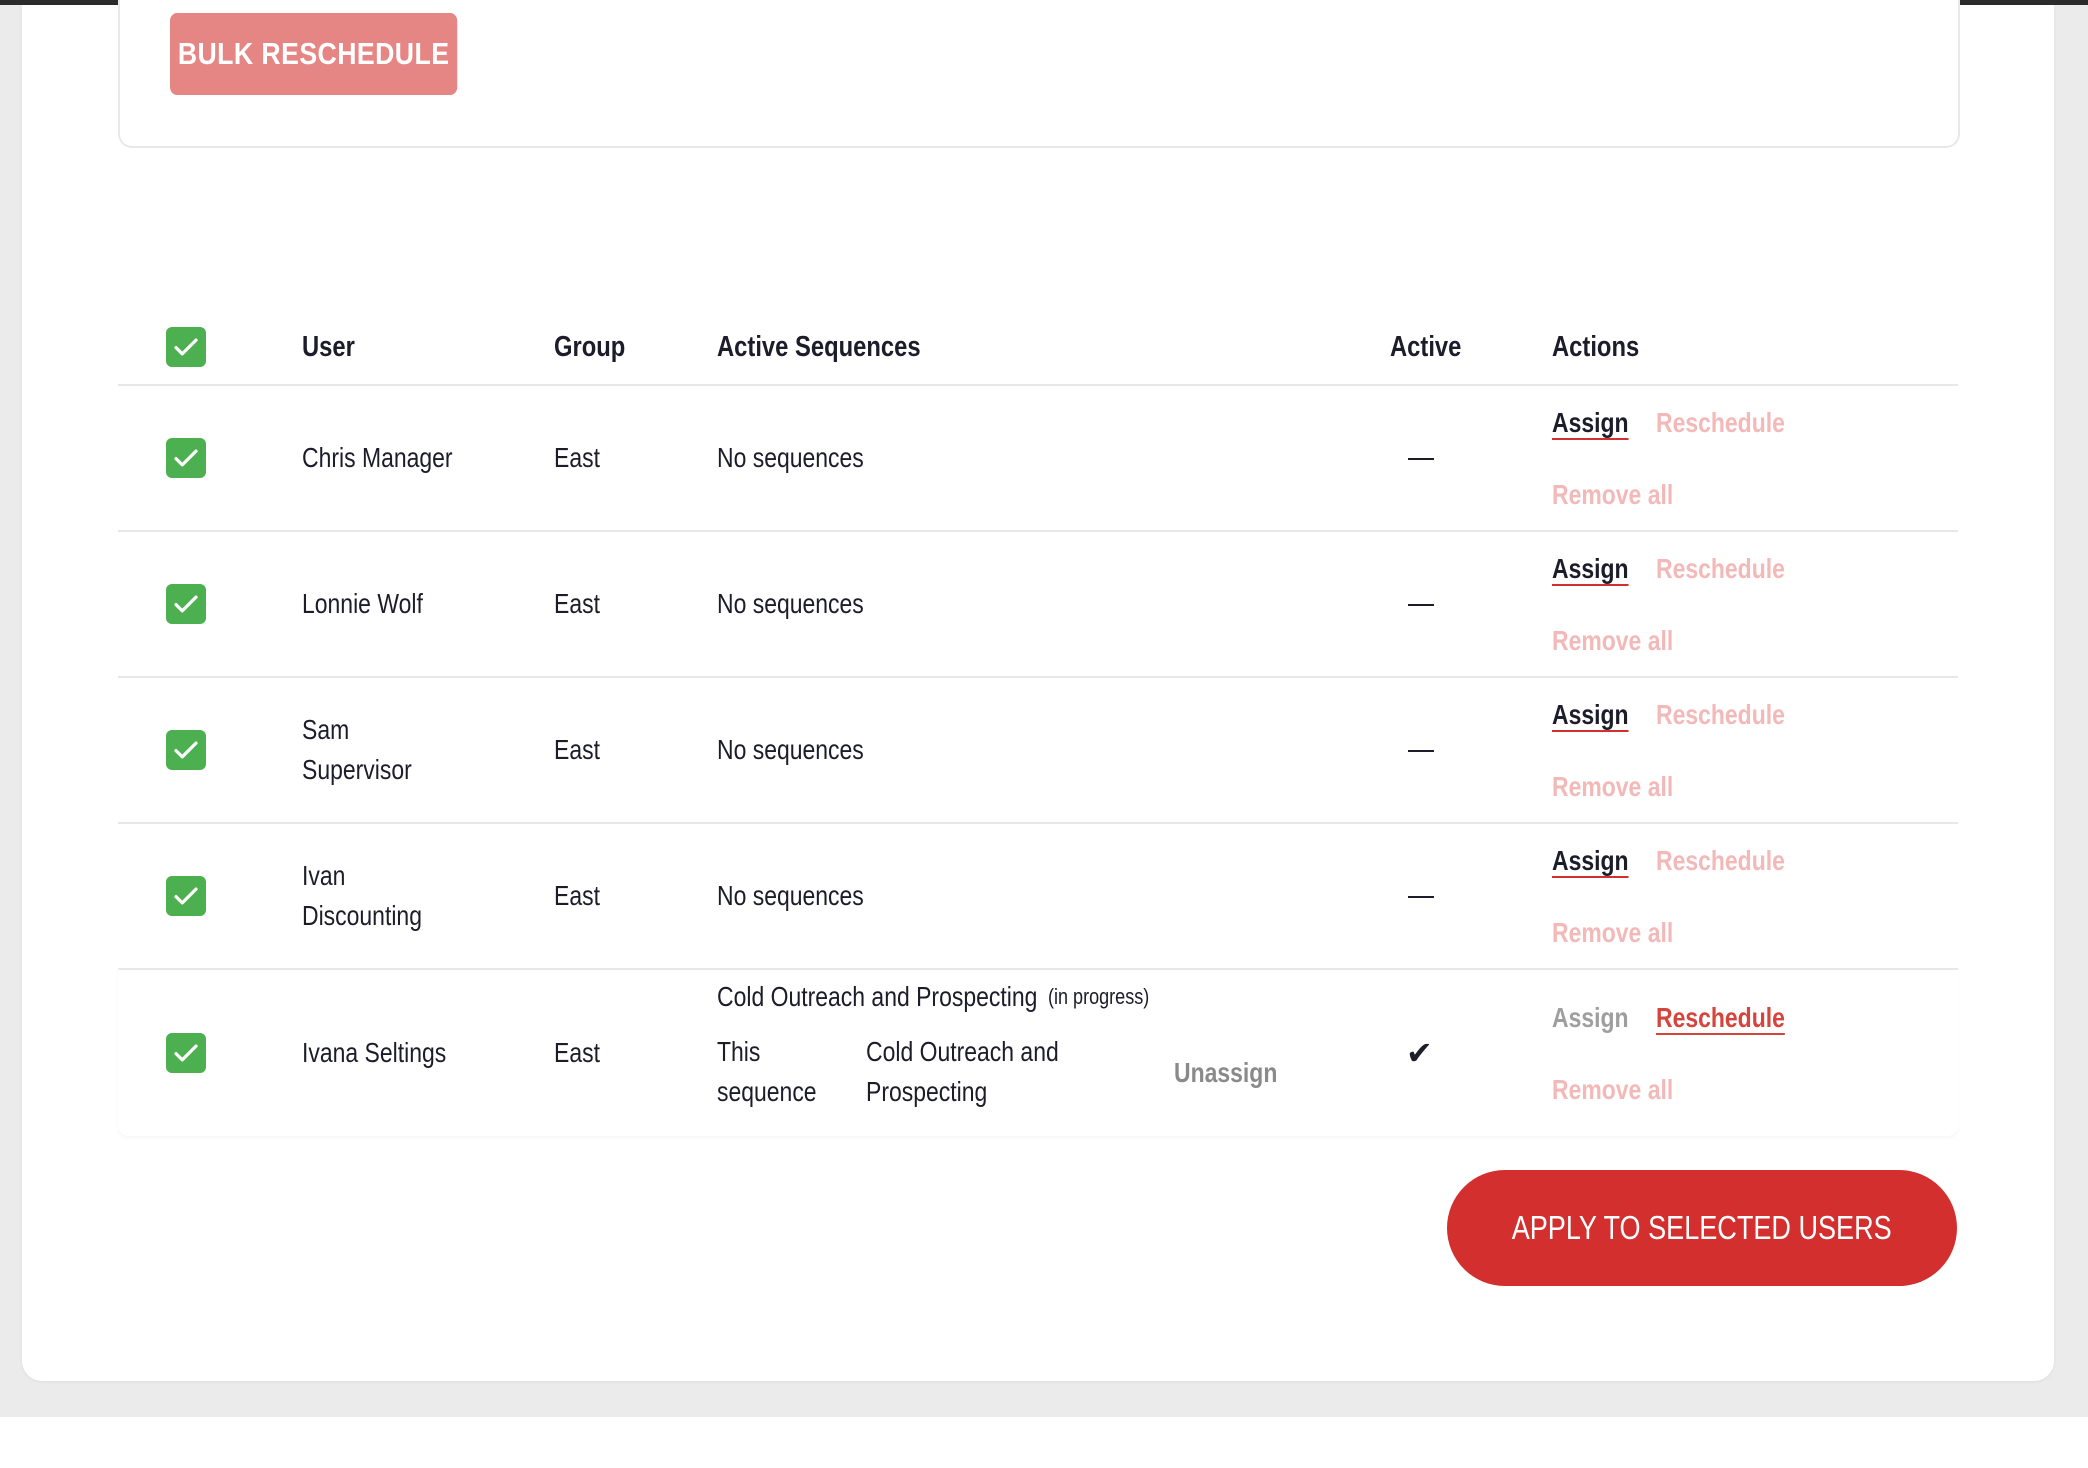  Describe the element at coordinates (767, 1091) in the screenshot. I see `this-sequence-label-line2: sequence` at that location.